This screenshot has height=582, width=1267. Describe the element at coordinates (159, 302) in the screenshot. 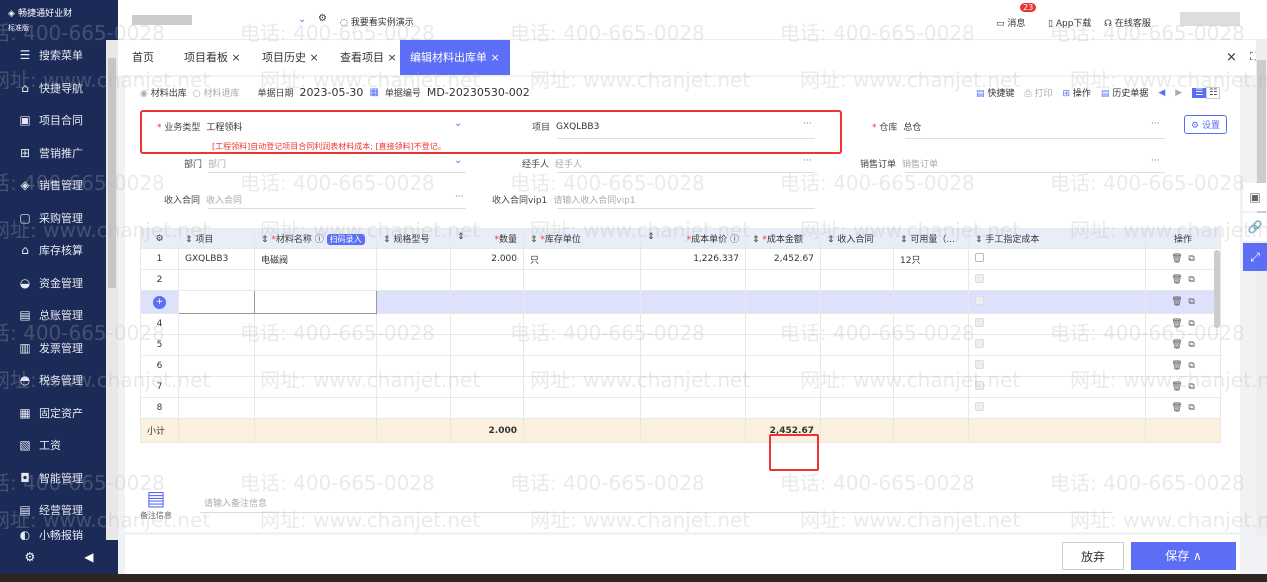

I see `add-row-icon: +` at that location.